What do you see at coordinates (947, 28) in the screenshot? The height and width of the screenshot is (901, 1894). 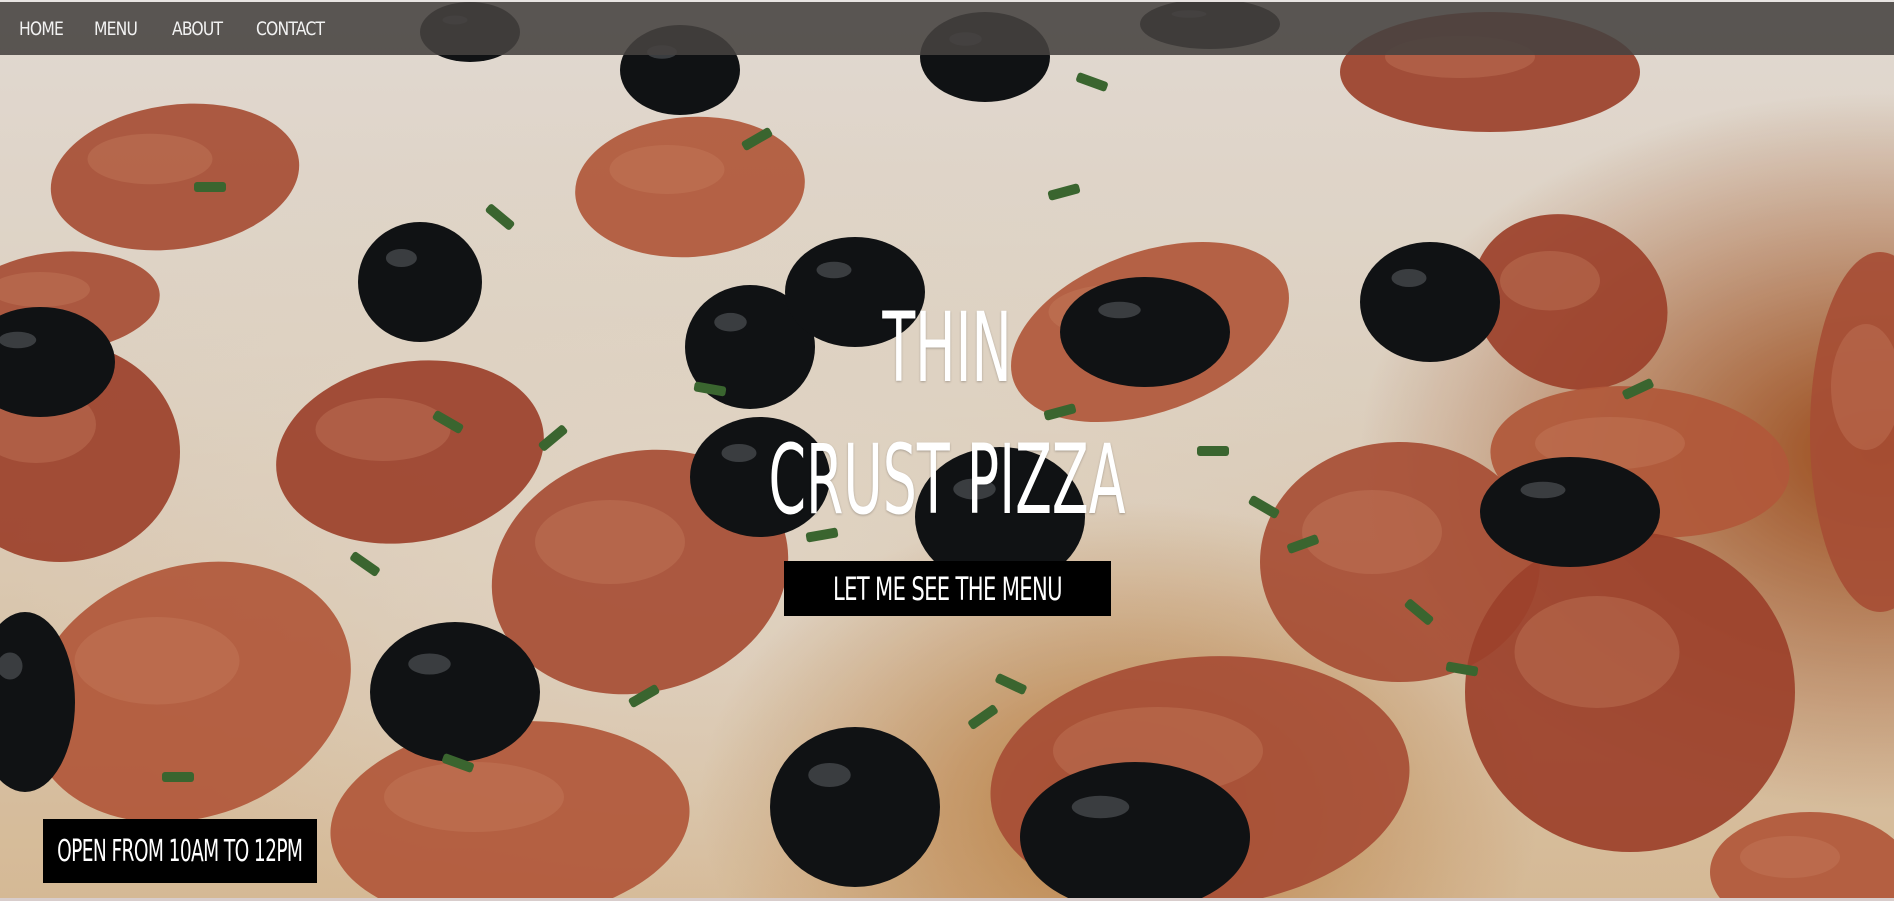 I see `top-navbar: Home Menu About Contact` at bounding box center [947, 28].